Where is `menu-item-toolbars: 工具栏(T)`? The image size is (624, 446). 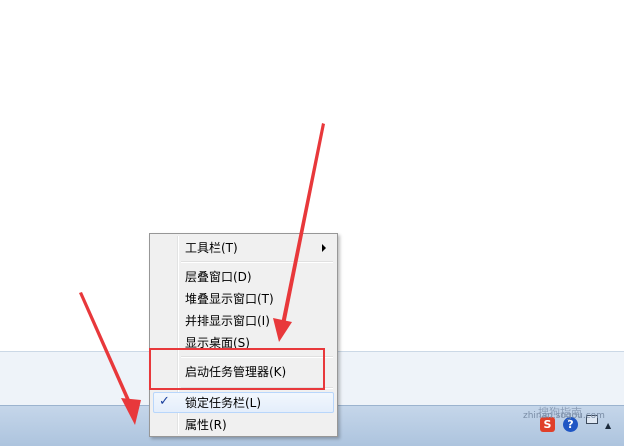
menu-item-toolbars: 工具栏(T) is located at coordinates (243, 247).